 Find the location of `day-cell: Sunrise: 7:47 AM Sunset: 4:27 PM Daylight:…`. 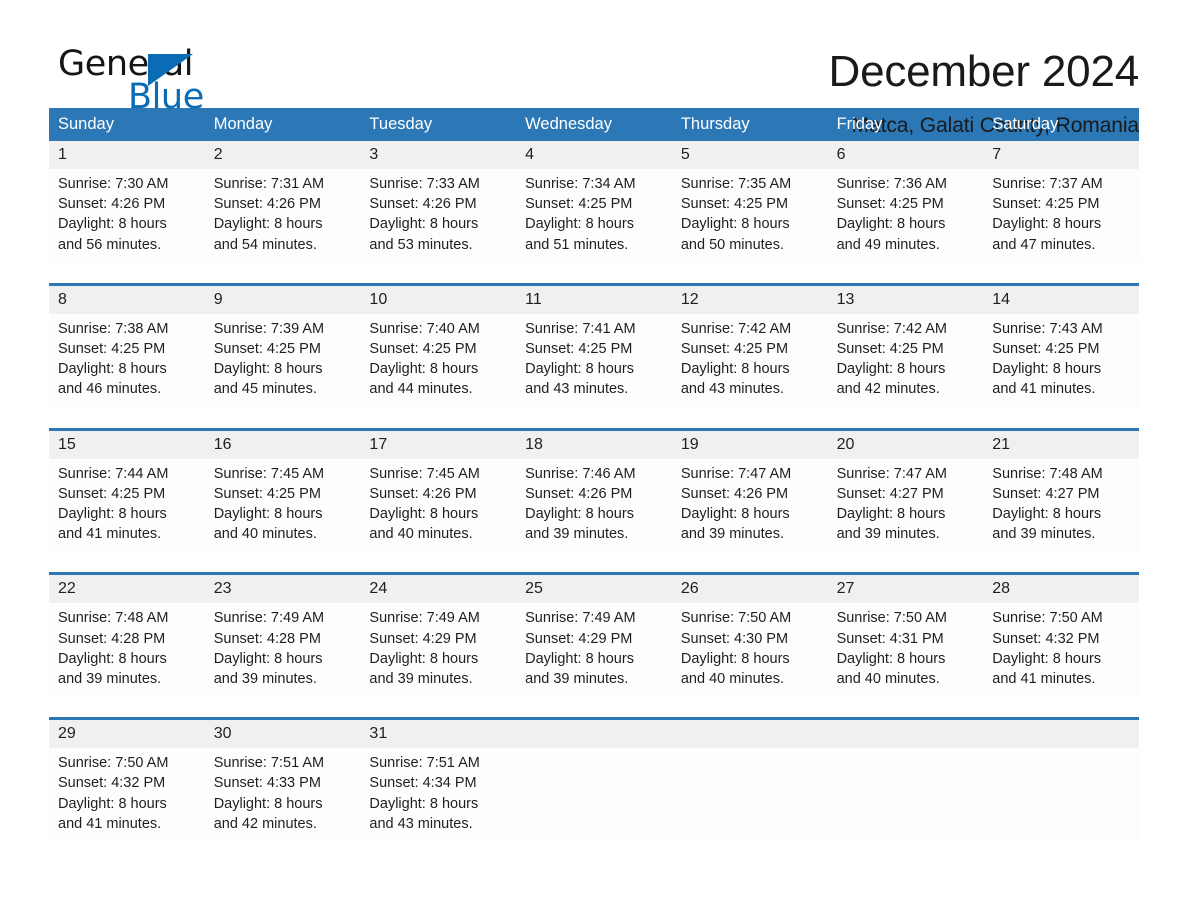

day-cell: Sunrise: 7:47 AM Sunset: 4:27 PM Daylight:… is located at coordinates (906, 506).